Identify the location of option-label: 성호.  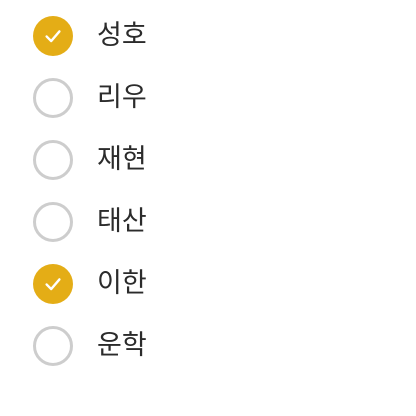
(122, 35).